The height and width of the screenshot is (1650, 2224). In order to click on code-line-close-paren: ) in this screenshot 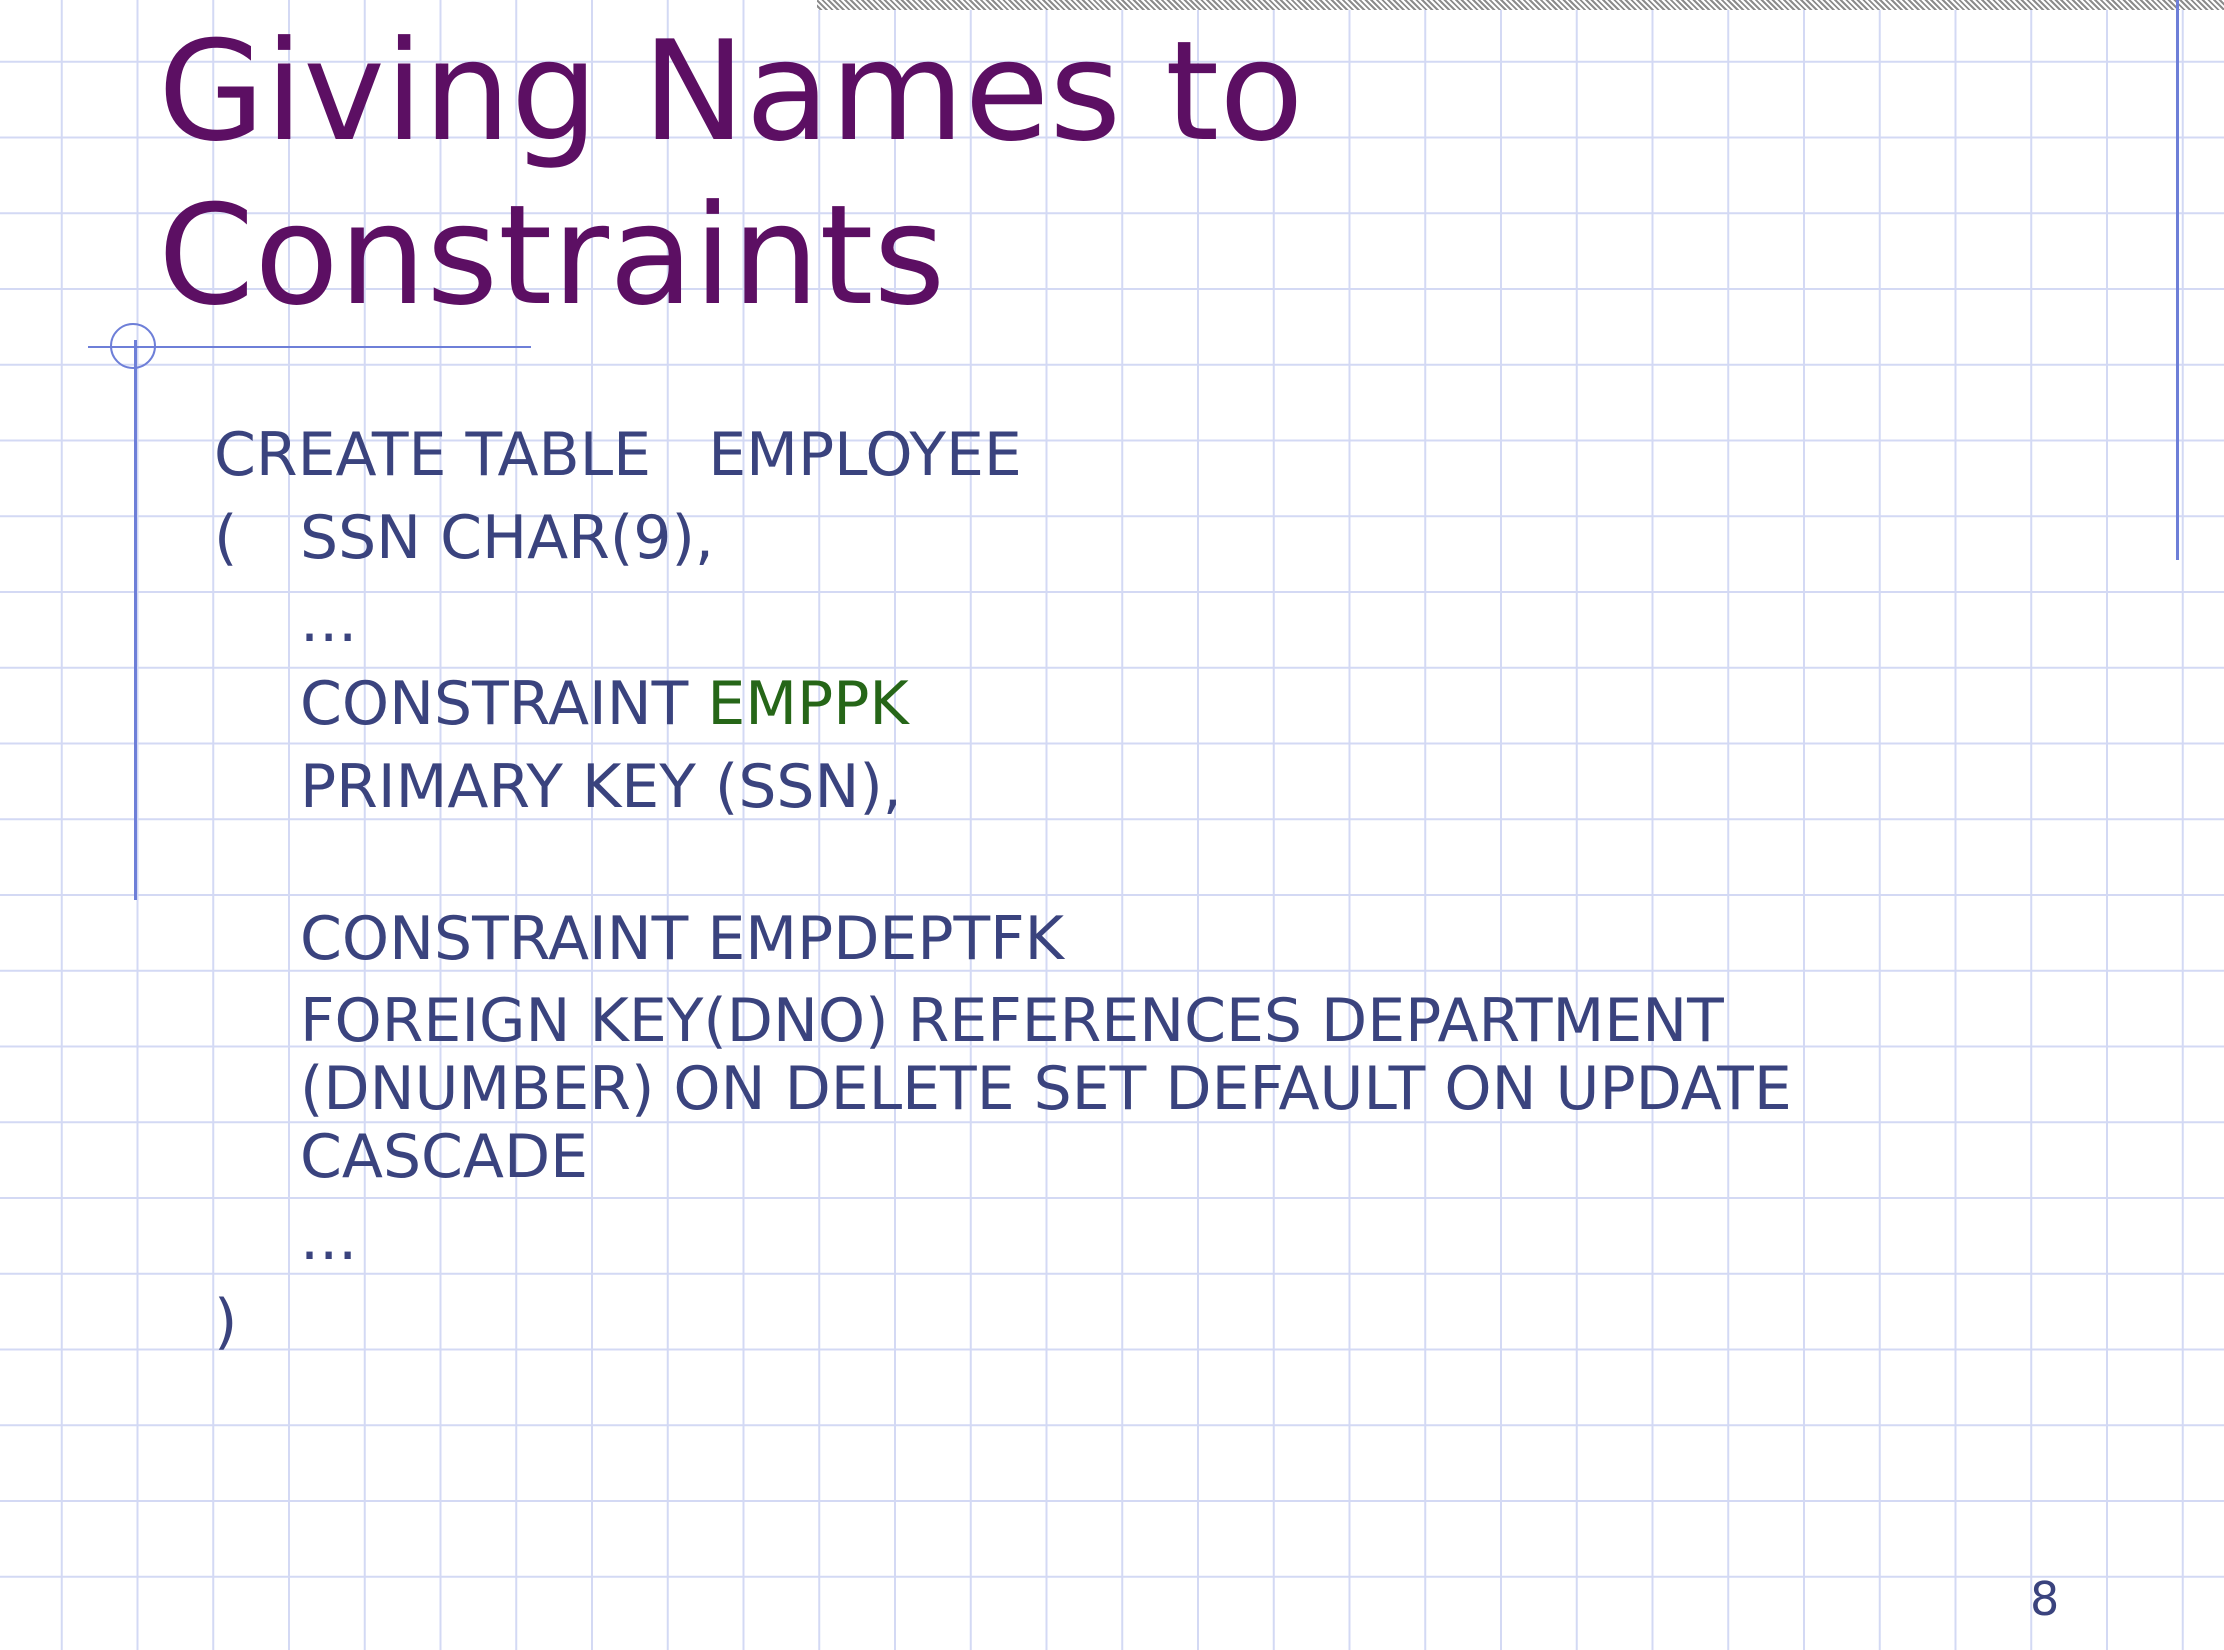, I will do `click(226, 1322)`.